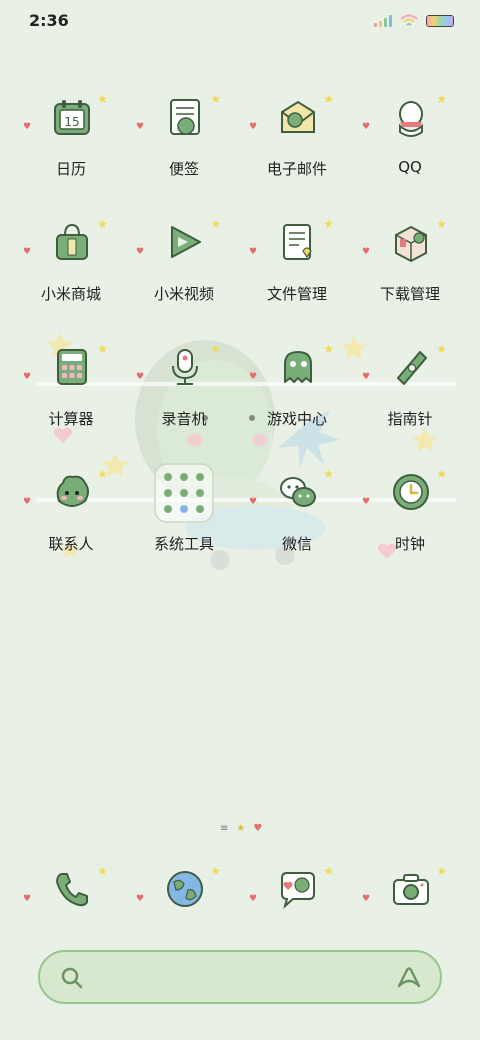  Describe the element at coordinates (72, 978) in the screenshot. I see `search-icon` at that location.